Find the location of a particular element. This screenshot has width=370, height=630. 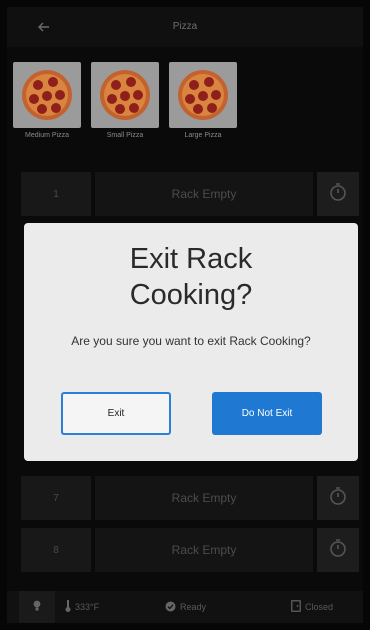

dialog-title: Exit Rack Cooking? is located at coordinates (191, 277).